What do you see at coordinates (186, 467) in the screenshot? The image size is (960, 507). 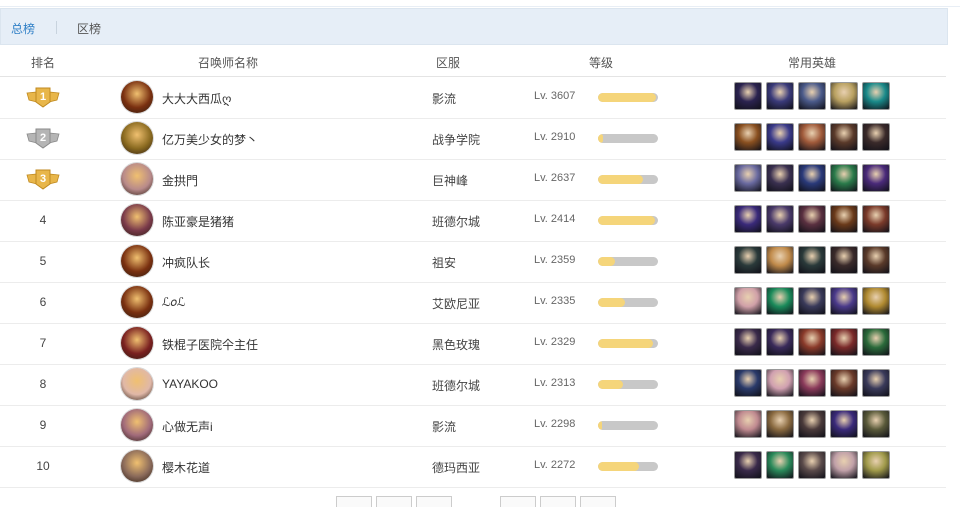 I see `summoner-name: 樱木花道` at bounding box center [186, 467].